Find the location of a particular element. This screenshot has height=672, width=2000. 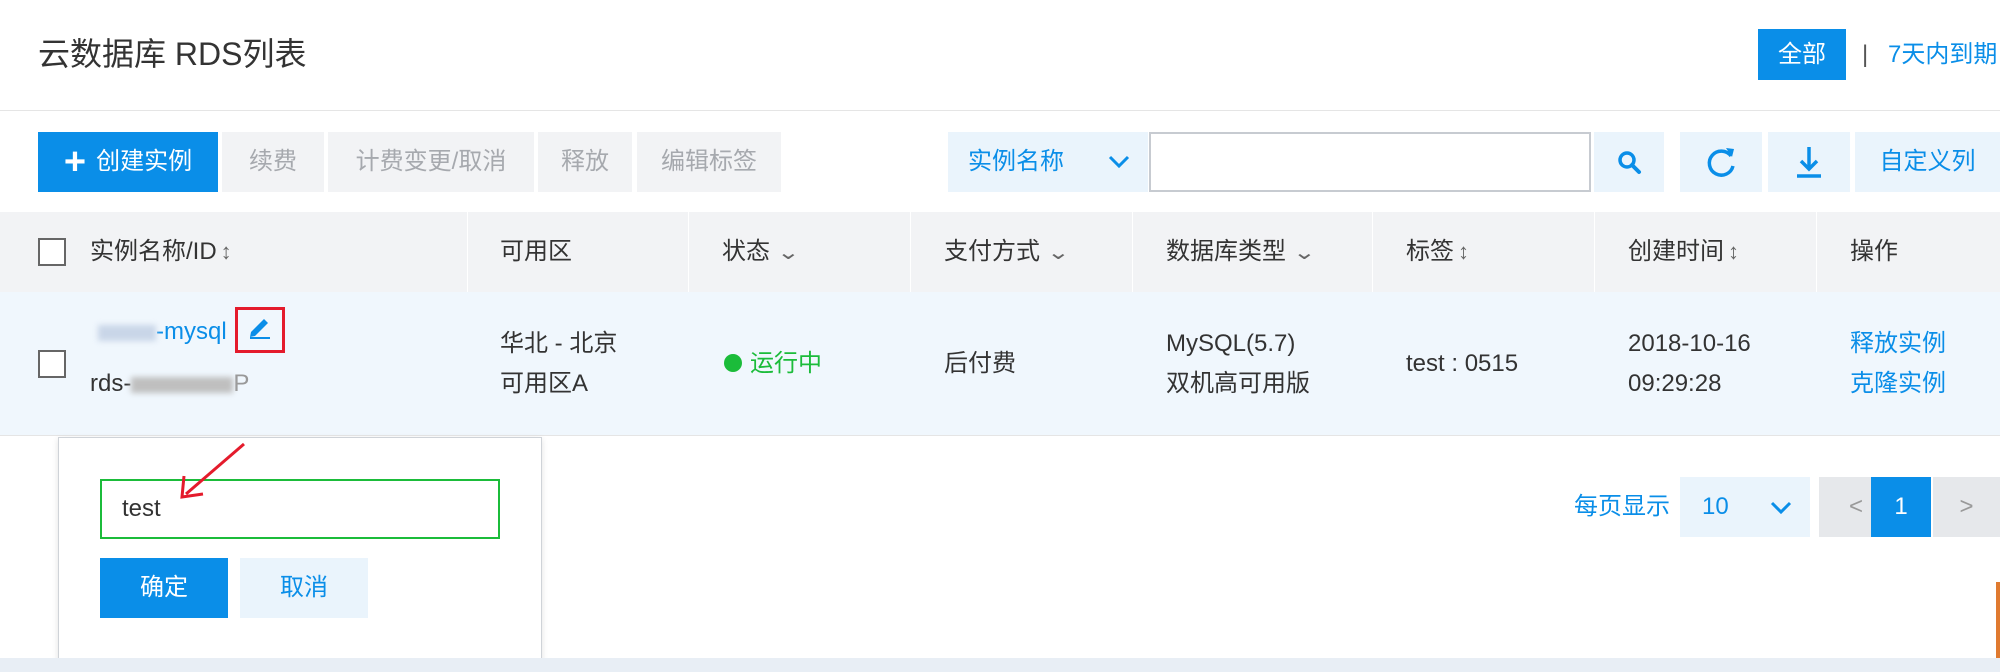

search-button is located at coordinates (1629, 162).